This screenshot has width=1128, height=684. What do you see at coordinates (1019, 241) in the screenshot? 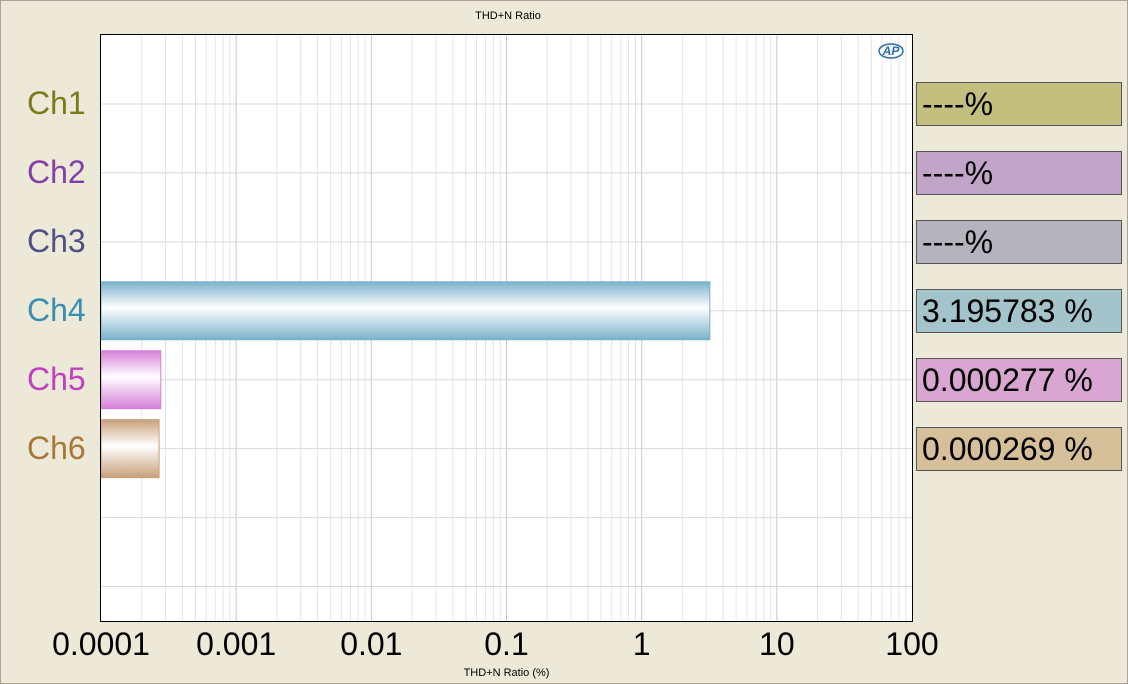
I see `value-readout-ch3: ----%` at bounding box center [1019, 241].